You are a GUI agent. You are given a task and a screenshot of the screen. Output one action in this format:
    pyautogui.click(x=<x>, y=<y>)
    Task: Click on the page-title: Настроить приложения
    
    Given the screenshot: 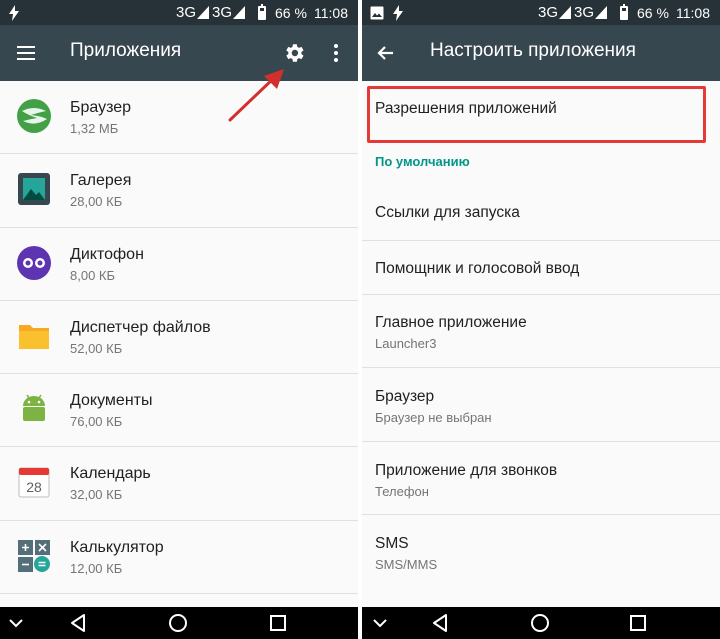 What is the action you would take?
    pyautogui.click(x=533, y=50)
    